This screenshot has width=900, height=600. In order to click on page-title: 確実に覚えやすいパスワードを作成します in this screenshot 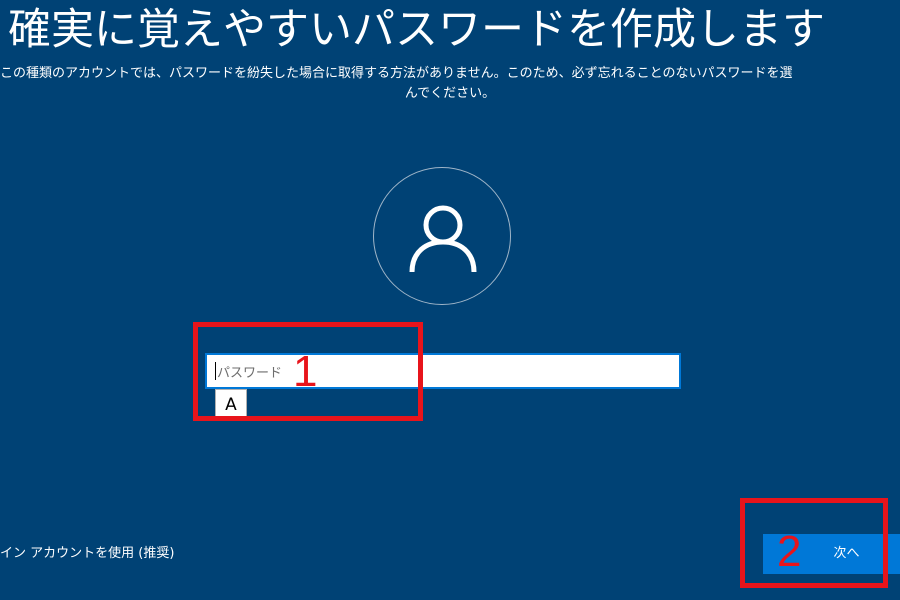, I will do `click(416, 30)`.